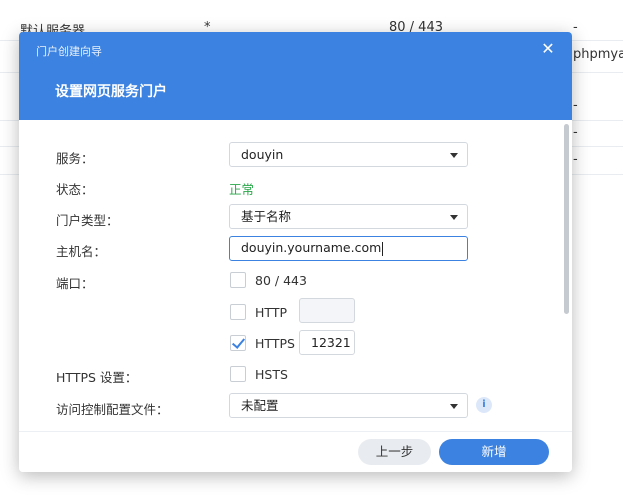 This screenshot has height=500, width=623. Describe the element at coordinates (548, 49) in the screenshot. I see `close-icon: ✕` at that location.